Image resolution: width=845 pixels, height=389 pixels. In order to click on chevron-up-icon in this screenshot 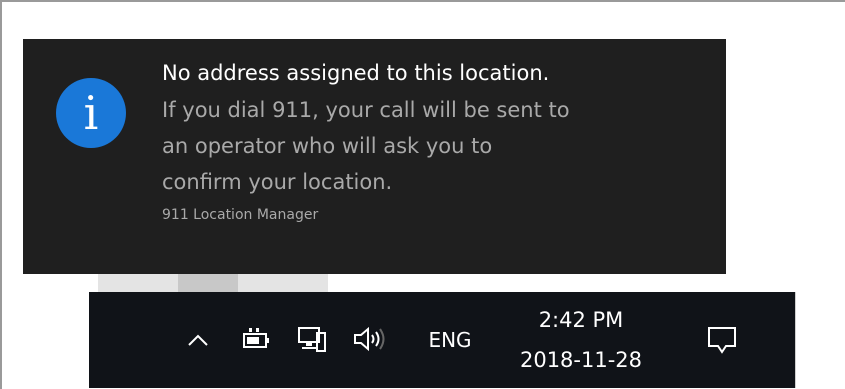, I will do `click(198, 340)`.